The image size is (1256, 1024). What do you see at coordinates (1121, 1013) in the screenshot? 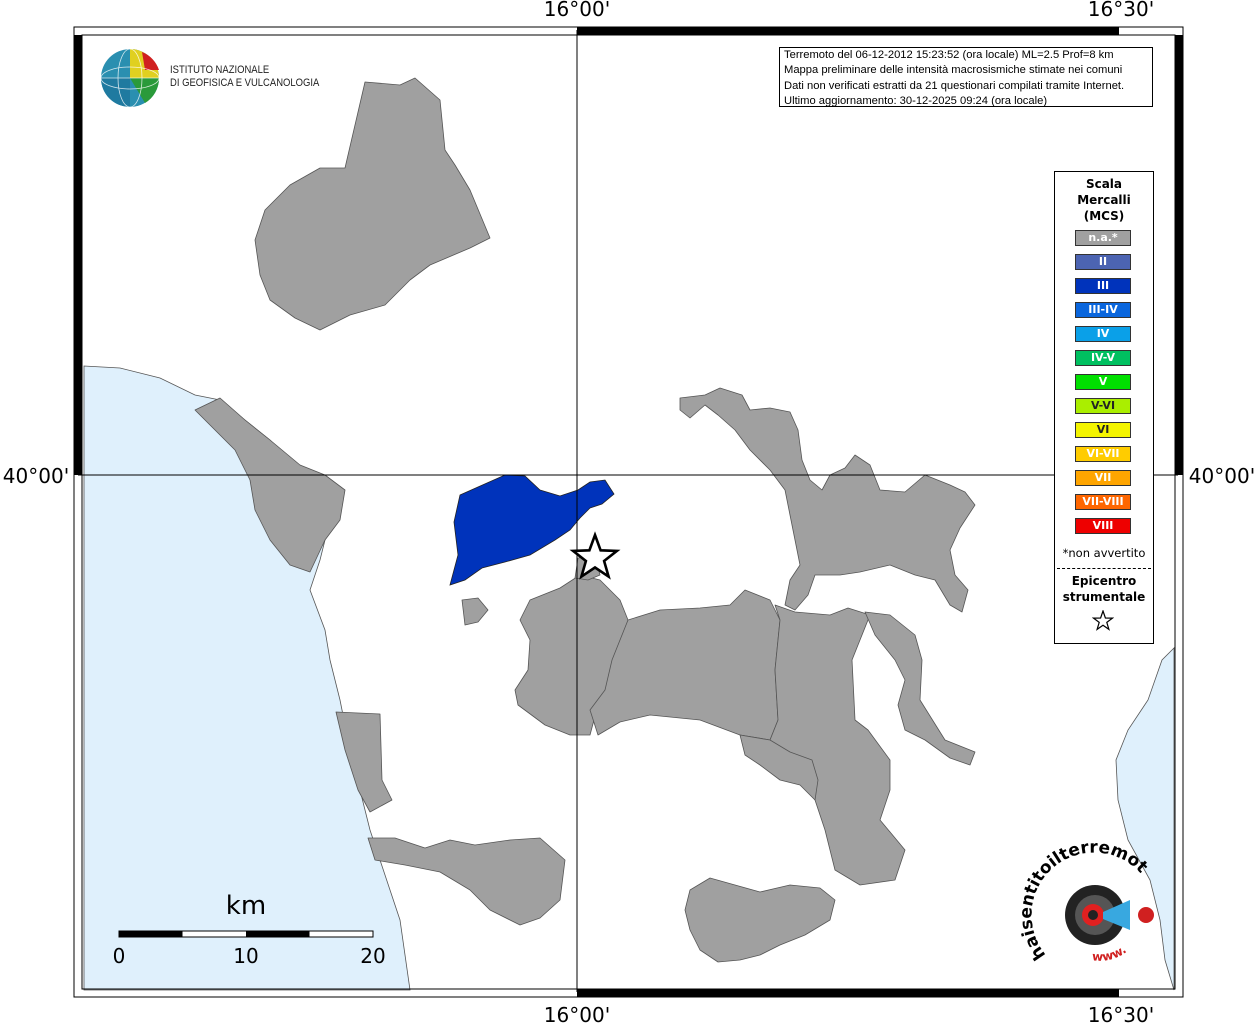
I see `lon-label-bottom: 16°30'` at bounding box center [1121, 1013].